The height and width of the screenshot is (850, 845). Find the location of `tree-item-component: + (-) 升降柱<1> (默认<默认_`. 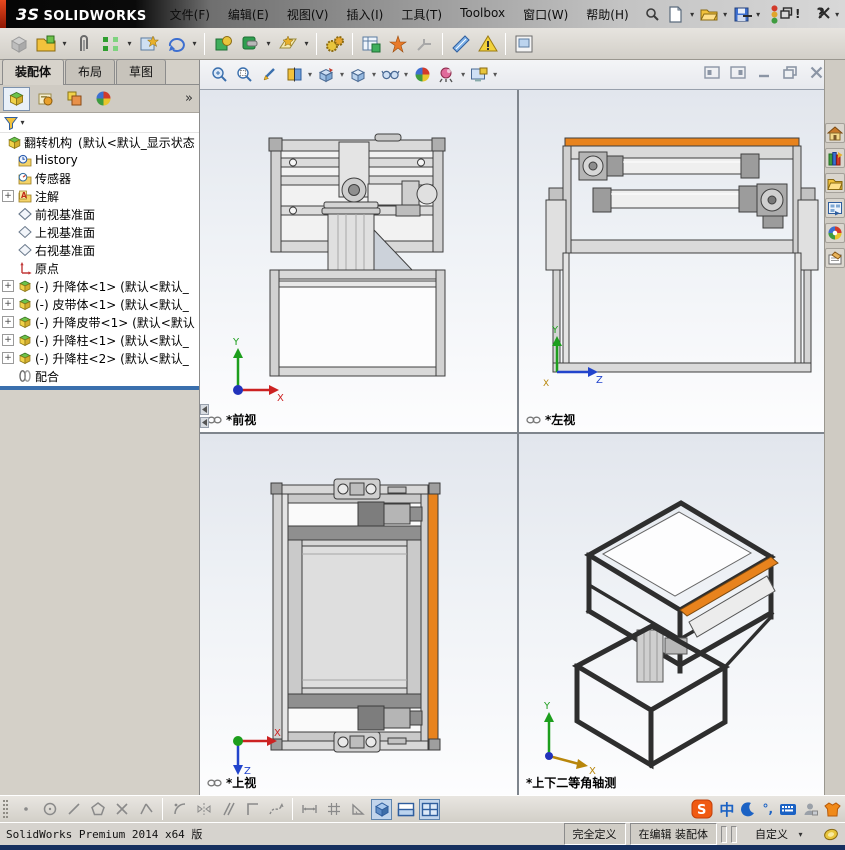

tree-item-component: + (-) 升降柱<1> (默认<默认_ is located at coordinates (99, 340).